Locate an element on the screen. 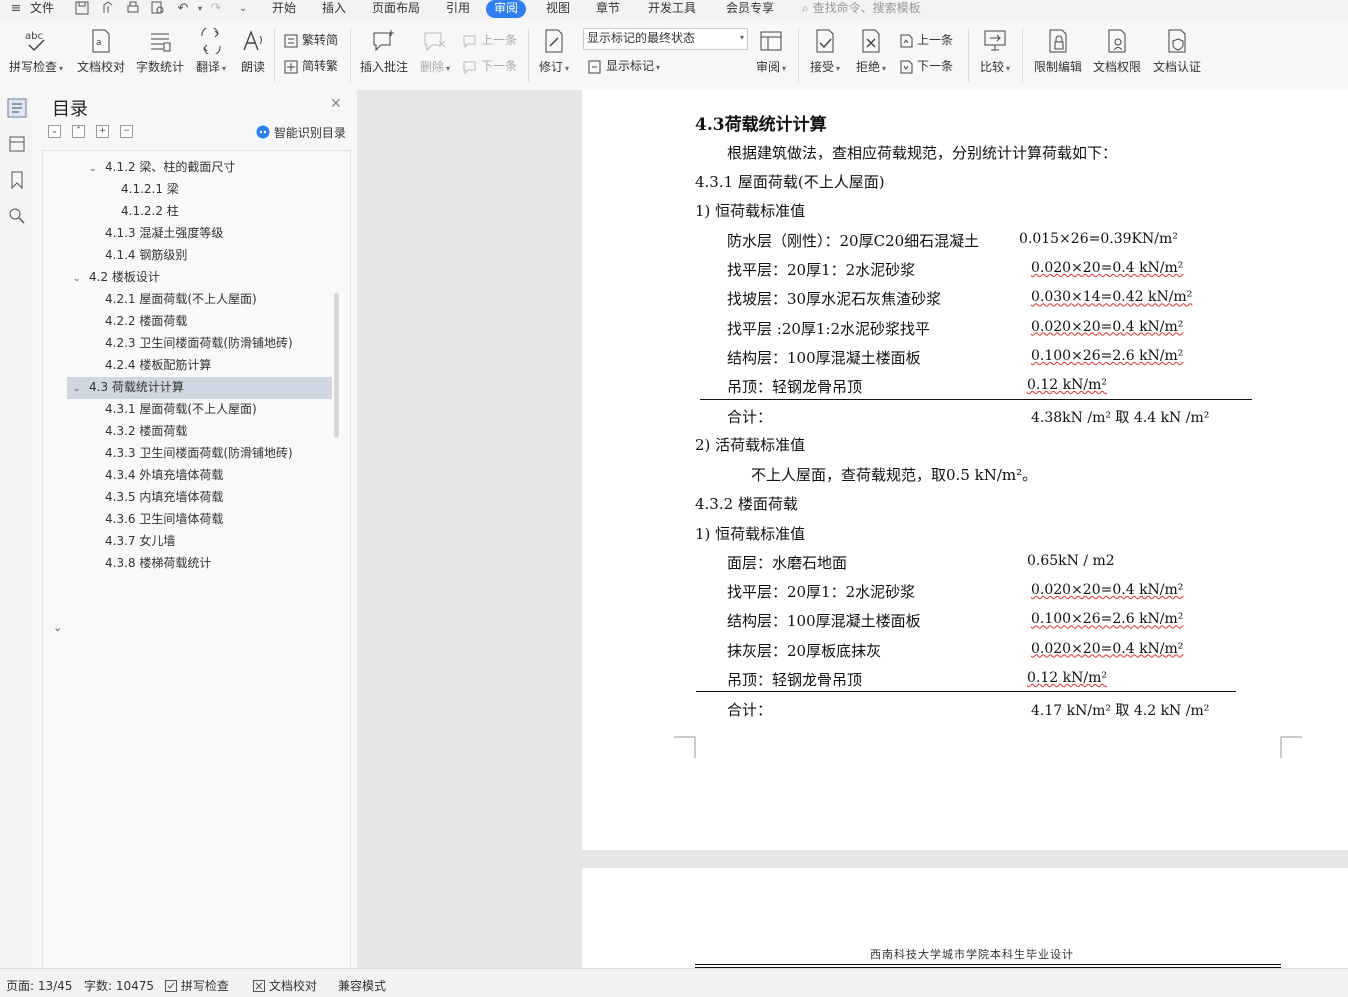 The width and height of the screenshot is (1348, 997). tab-references: 引用 is located at coordinates (458, 9).